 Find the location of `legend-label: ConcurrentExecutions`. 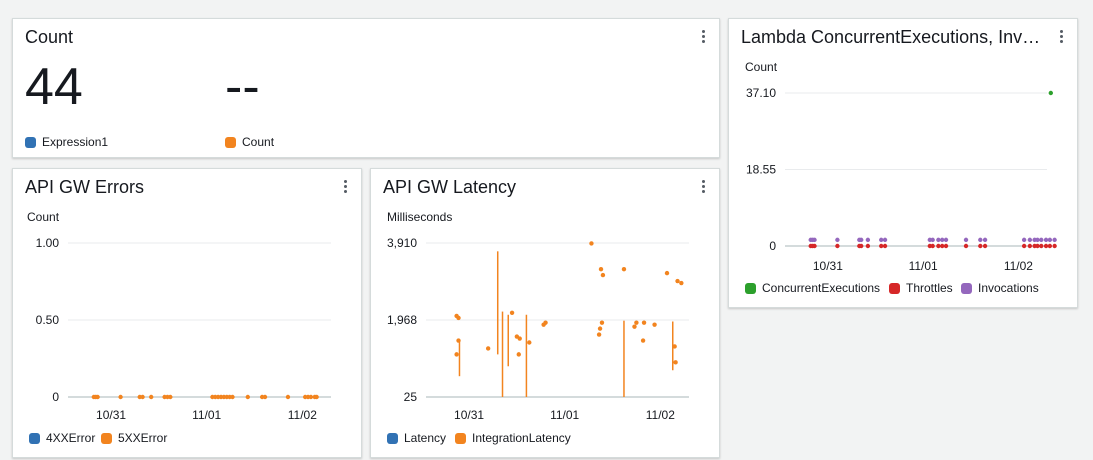

legend-label: ConcurrentExecutions is located at coordinates (821, 288).